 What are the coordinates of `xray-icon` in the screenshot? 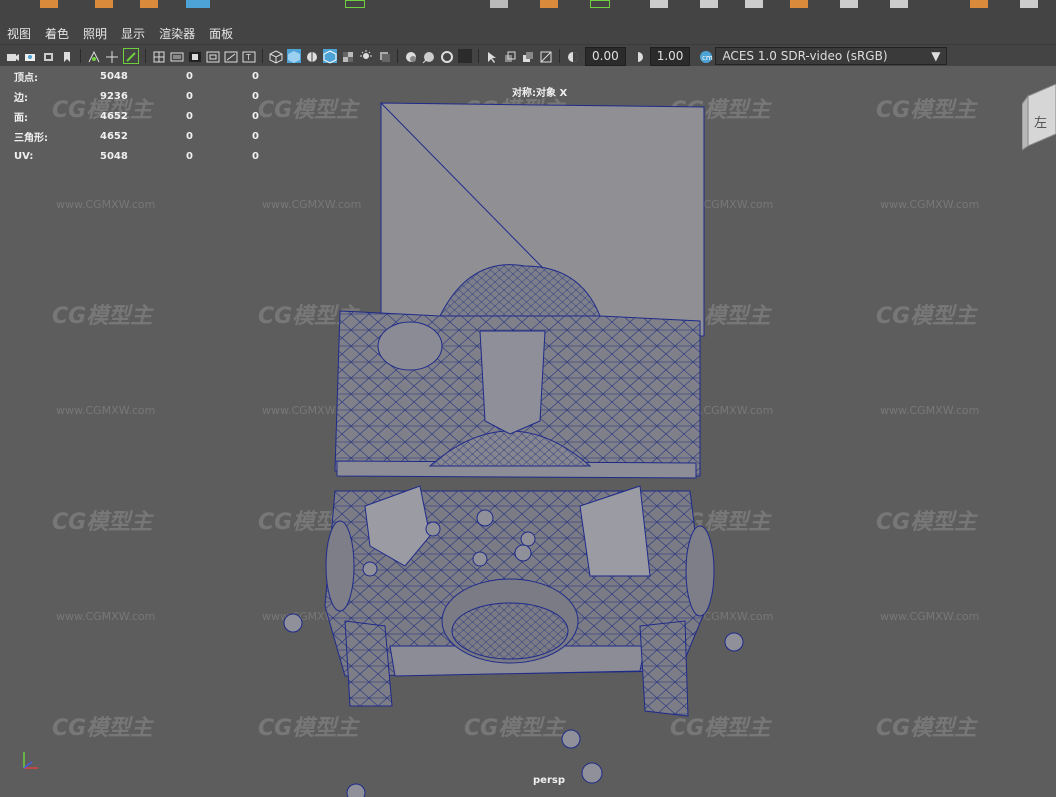 It's located at (330, 56).